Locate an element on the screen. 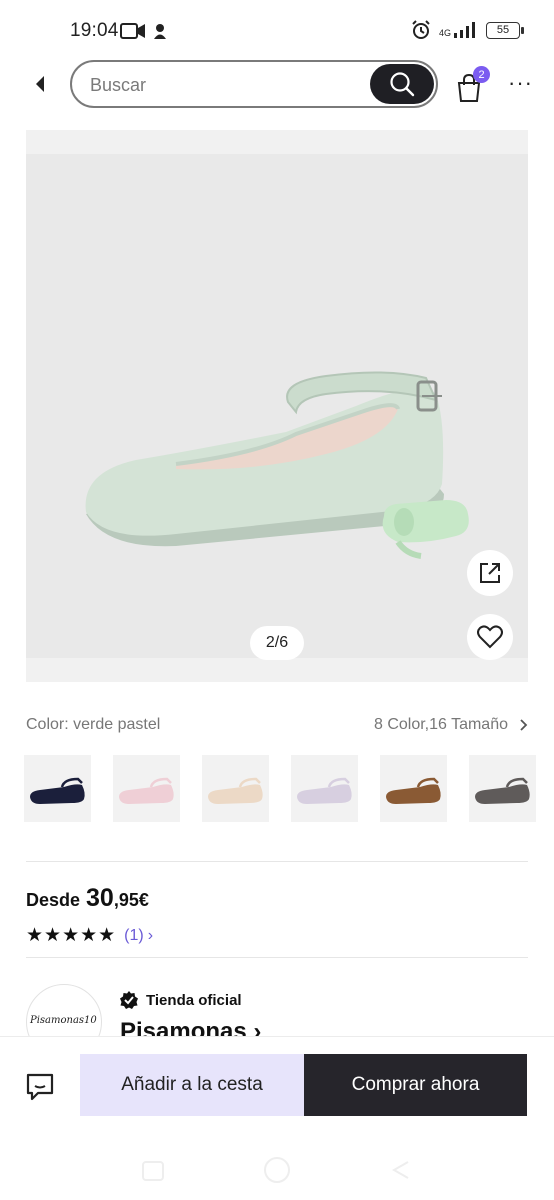  price: Desde 30 ,95€ is located at coordinates (87, 898).